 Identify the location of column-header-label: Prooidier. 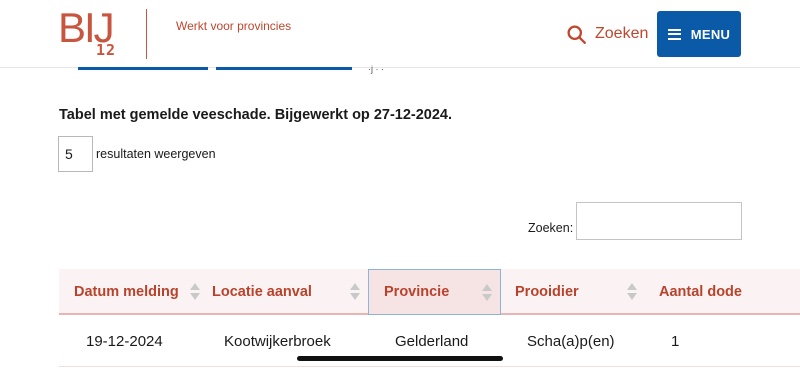
(547, 292).